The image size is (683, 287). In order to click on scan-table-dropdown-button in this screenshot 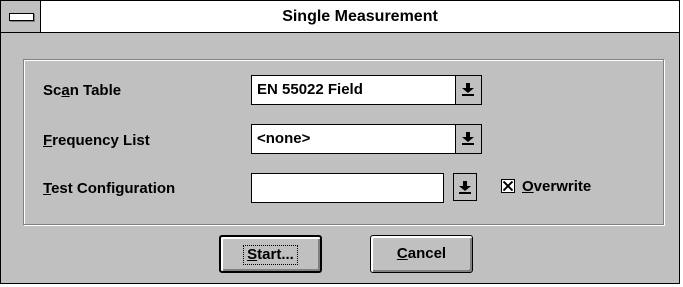, I will do `click(468, 90)`.